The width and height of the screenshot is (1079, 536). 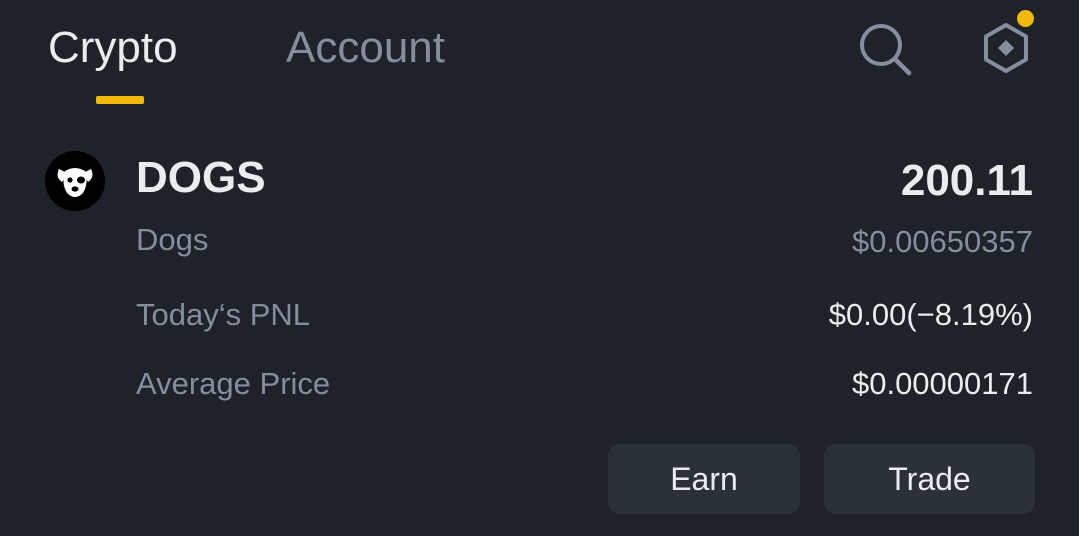 What do you see at coordinates (1025, 18) in the screenshot?
I see `notification-dot` at bounding box center [1025, 18].